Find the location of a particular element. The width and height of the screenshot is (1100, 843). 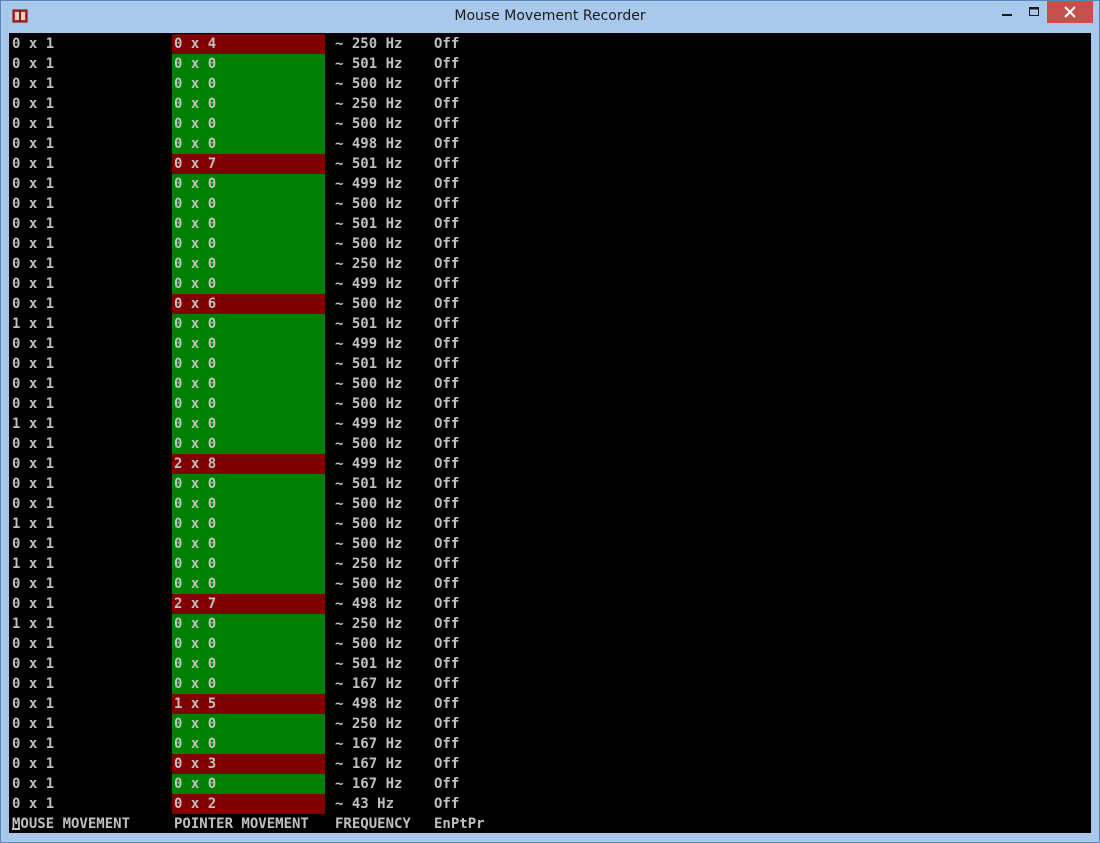

table-row: 0 x 1 0 x 4 ~ 250 Hz Off is located at coordinates (550, 44).